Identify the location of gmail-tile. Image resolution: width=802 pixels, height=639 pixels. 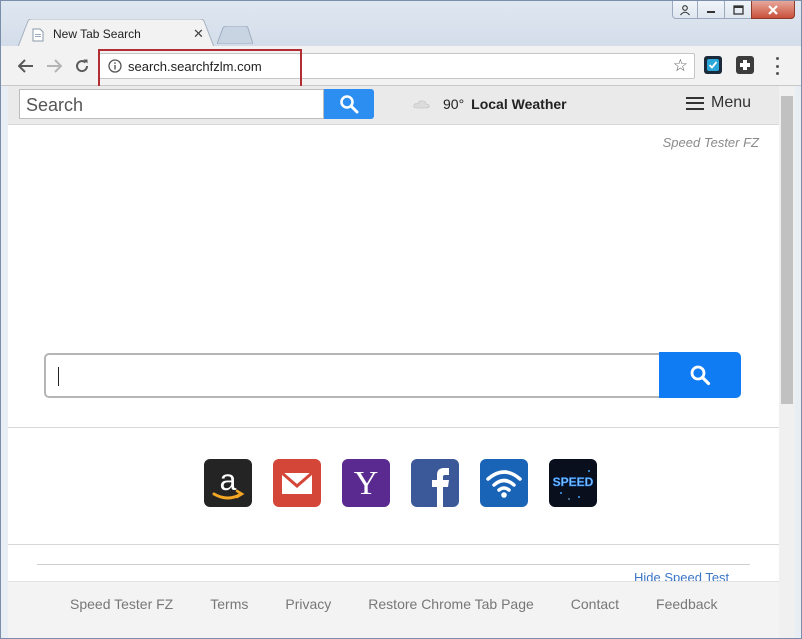
(297, 483).